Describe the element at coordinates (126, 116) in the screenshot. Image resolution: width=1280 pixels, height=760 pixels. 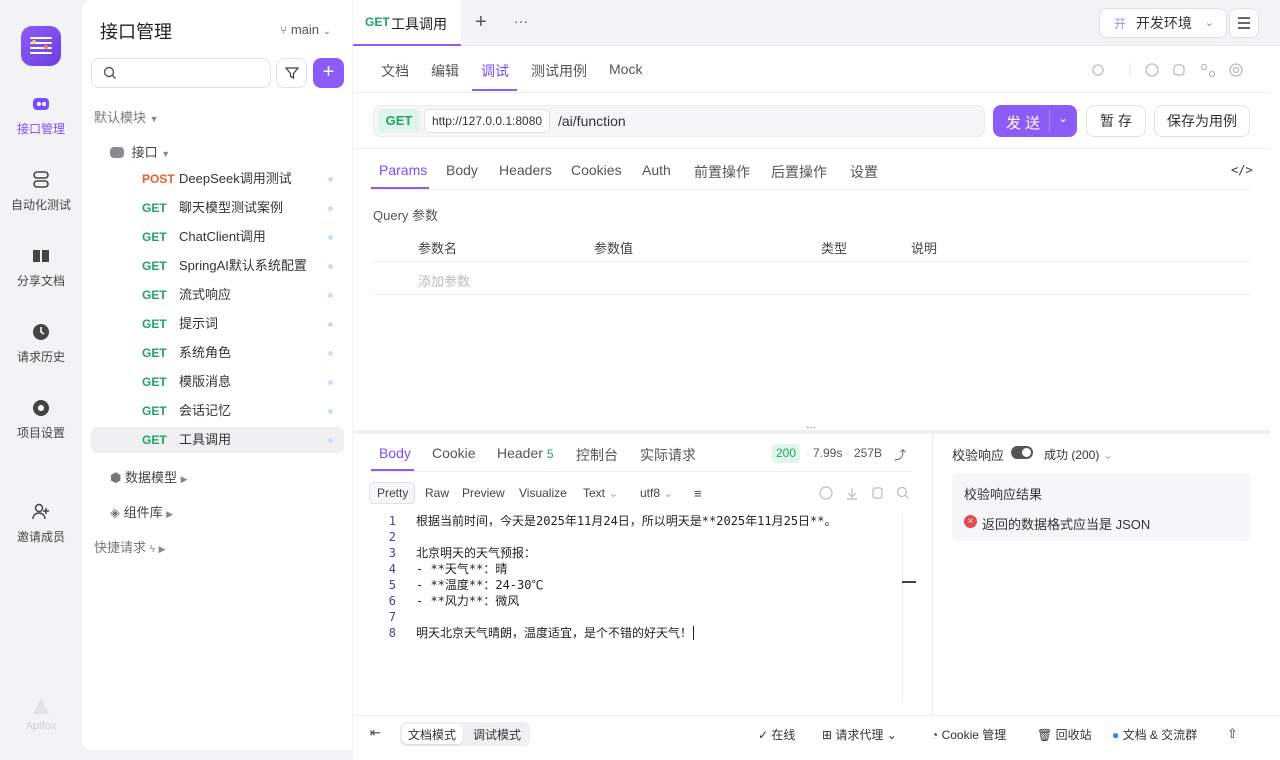
I see `tree-default-module: 默认模块 ▼` at that location.